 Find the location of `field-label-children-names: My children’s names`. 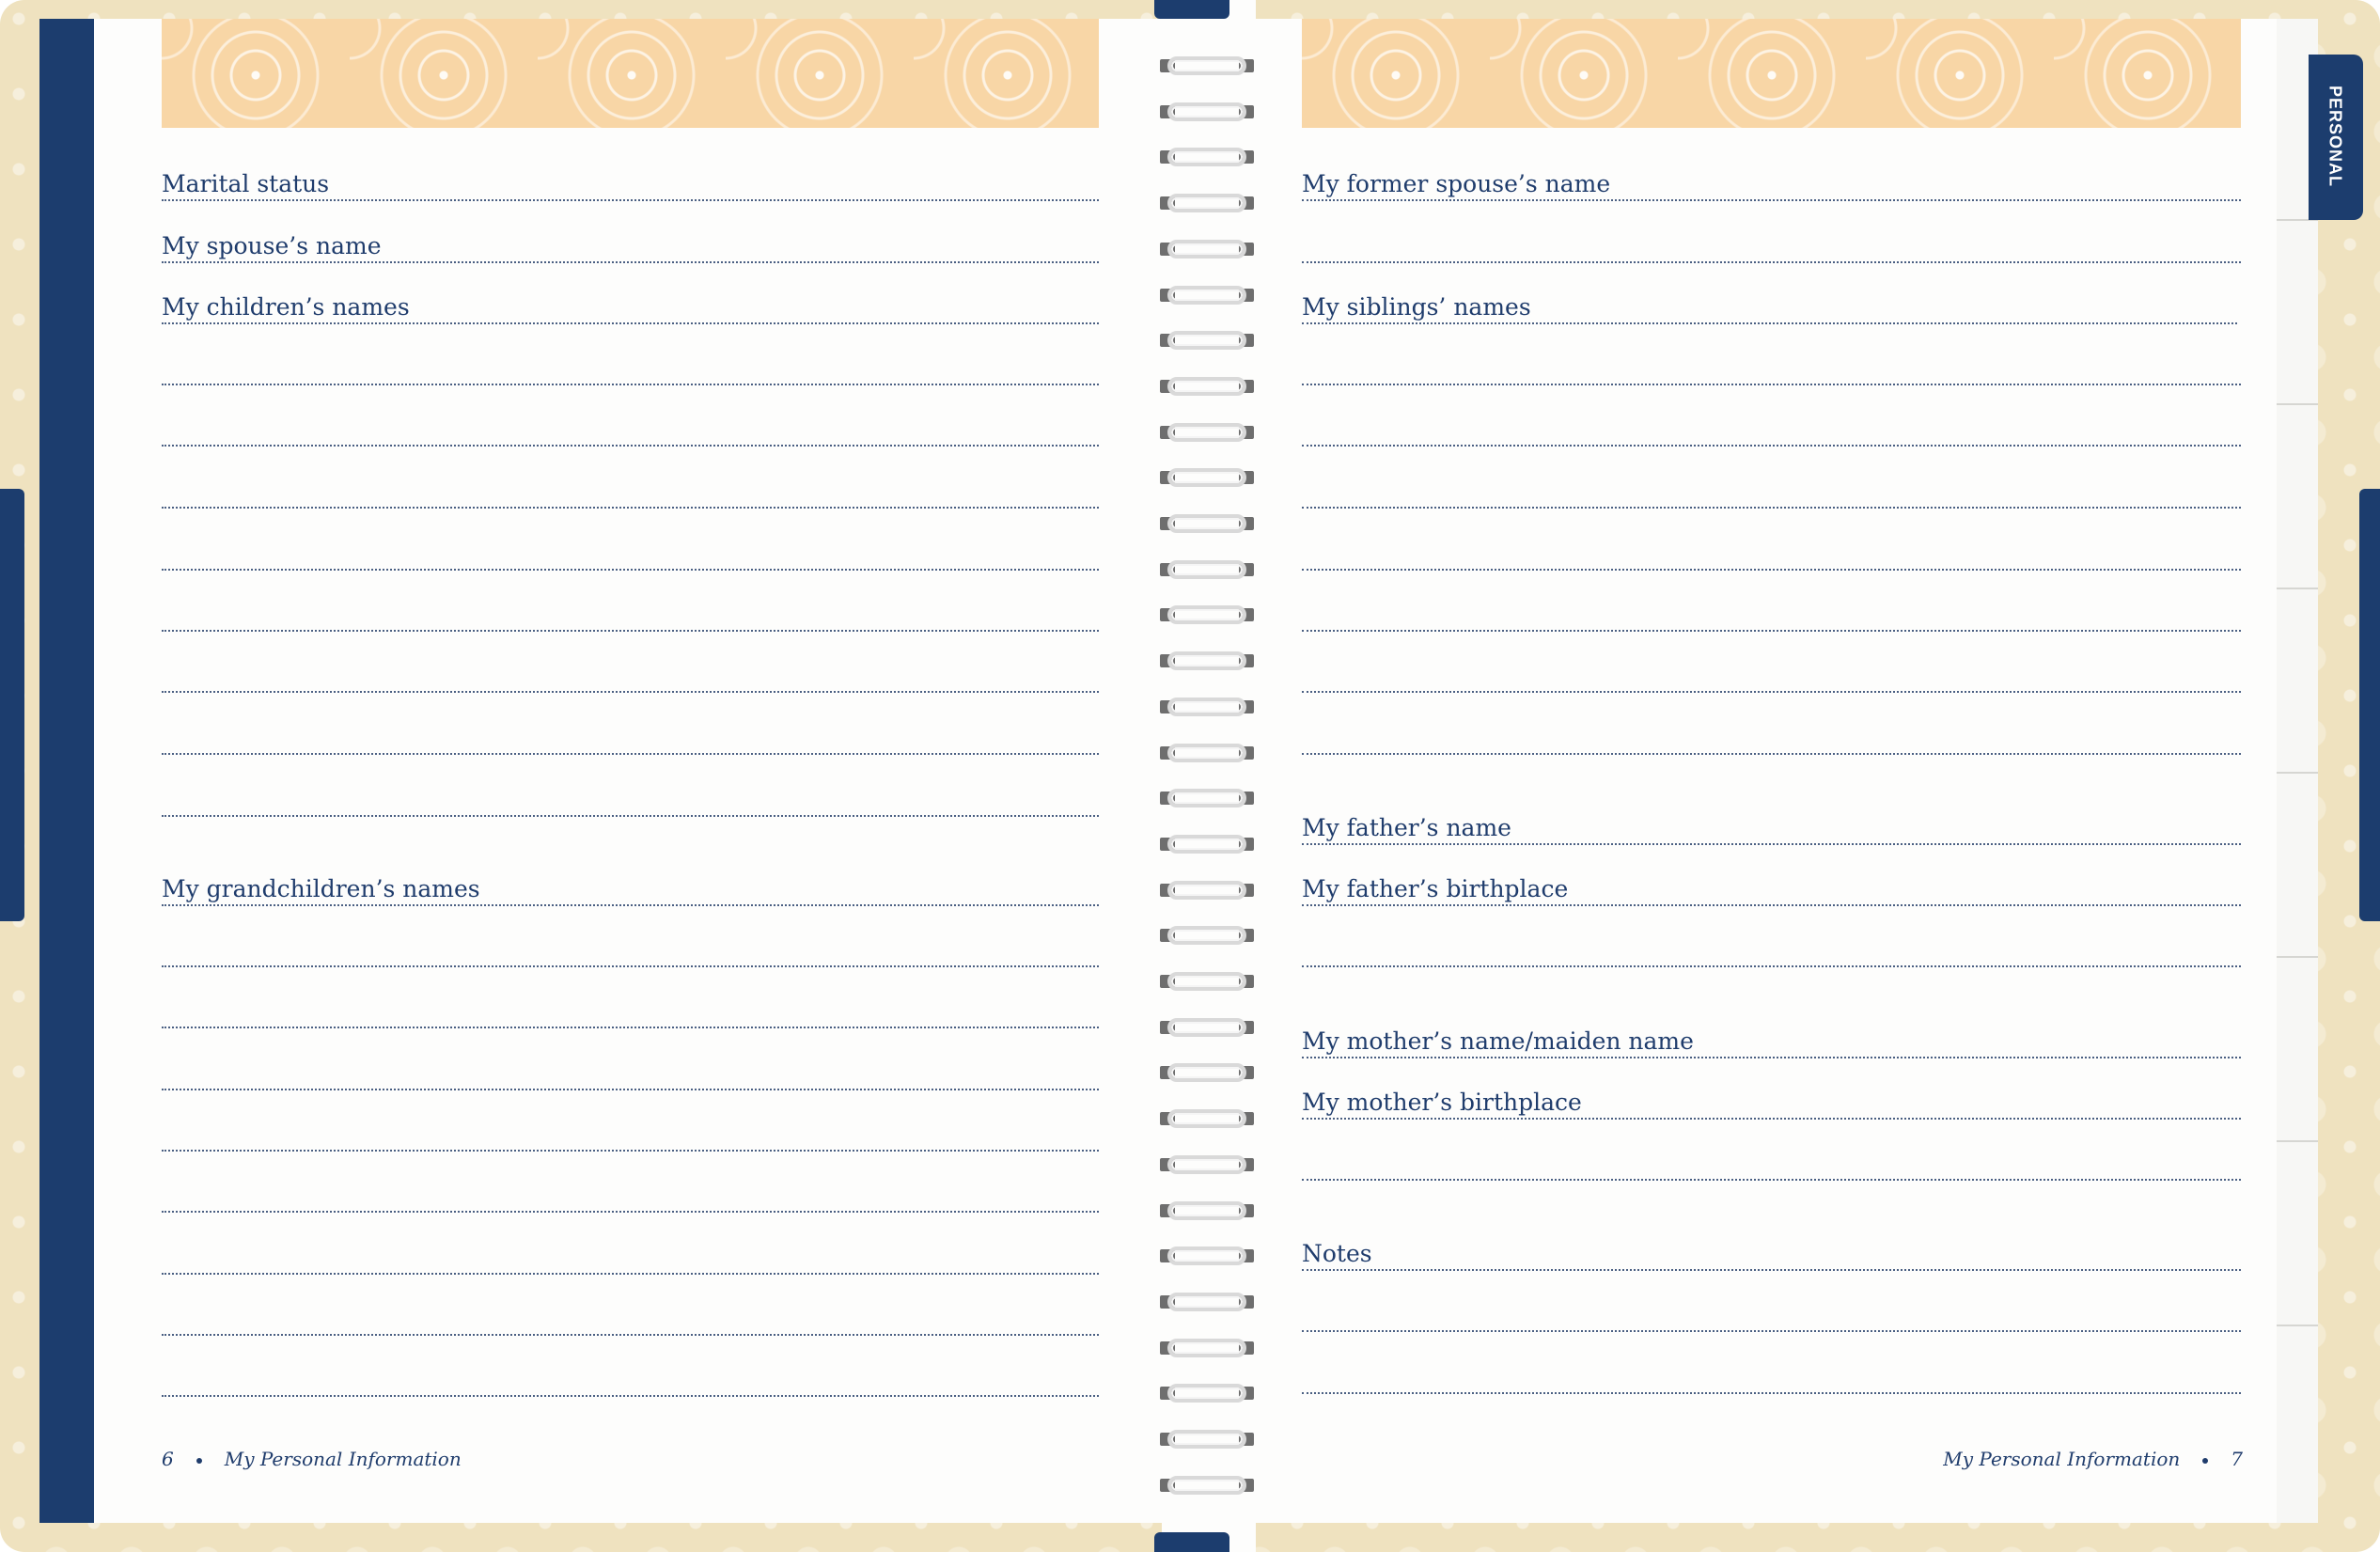

field-label-children-names: My children’s names is located at coordinates (286, 307).